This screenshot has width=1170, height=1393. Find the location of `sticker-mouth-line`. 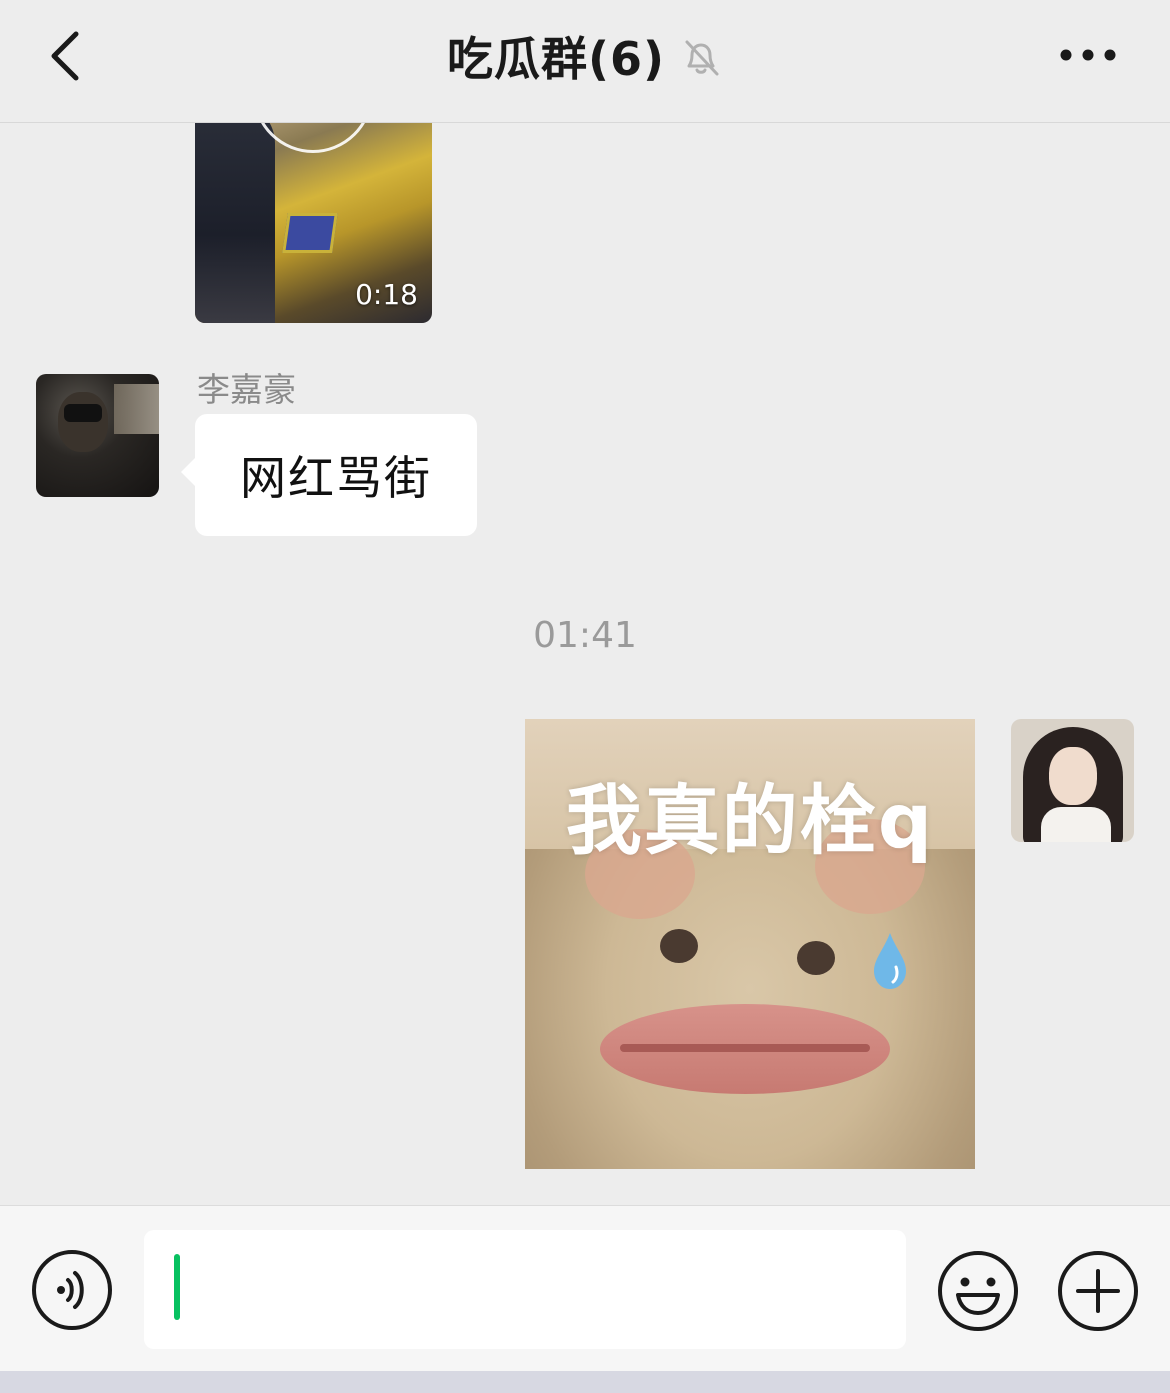

sticker-mouth-line is located at coordinates (745, 1048).